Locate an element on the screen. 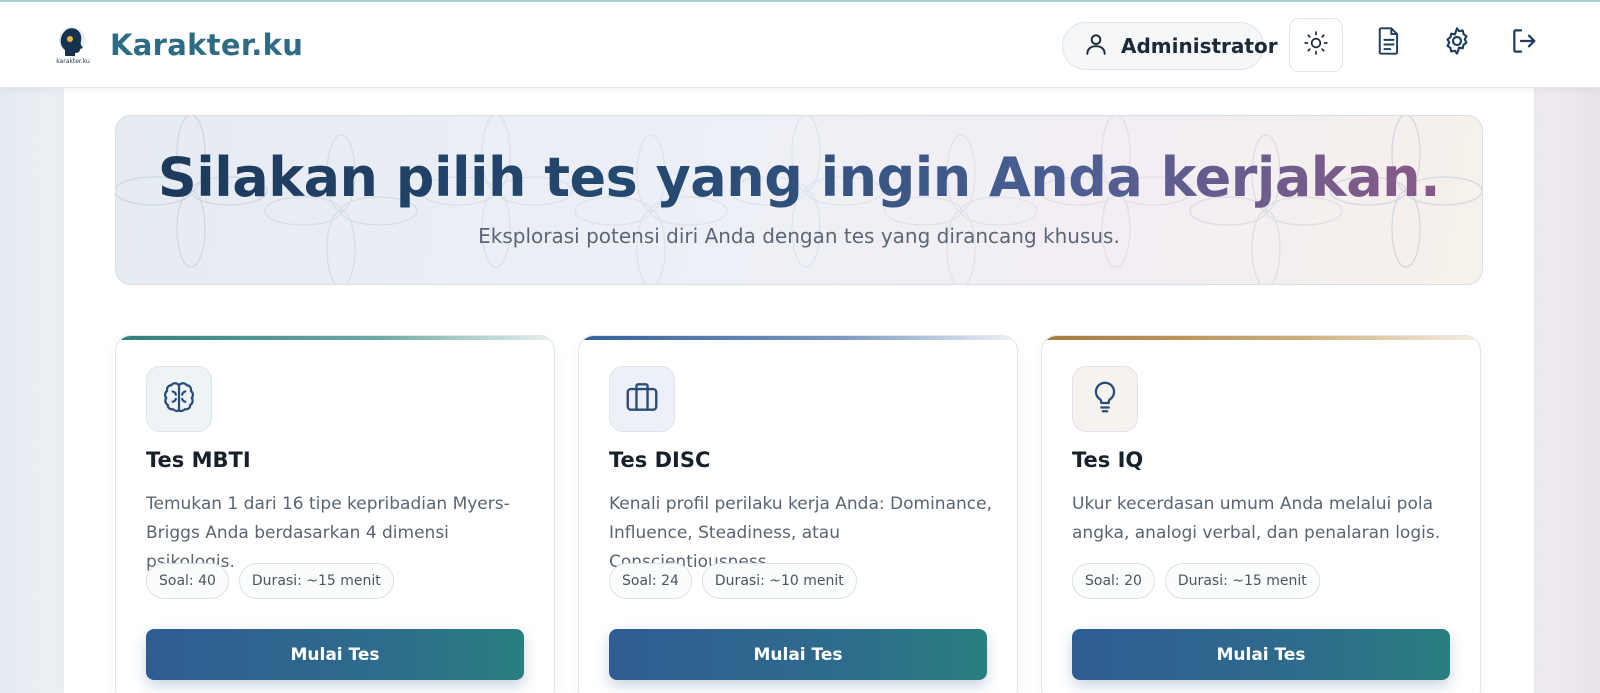 This screenshot has height=693, width=1600. brand-name: Karakter.ku is located at coordinates (207, 45).